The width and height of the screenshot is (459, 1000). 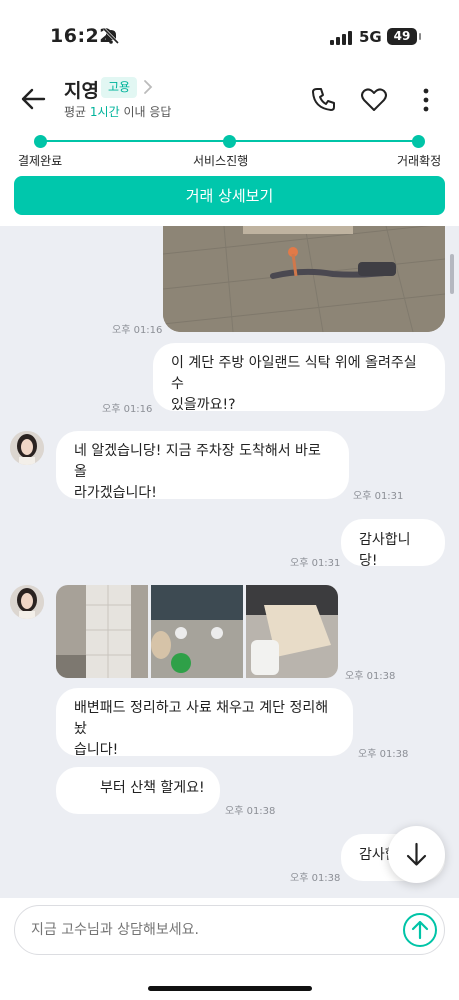 I want to click on bell-off-icon, so click(x=111, y=38).